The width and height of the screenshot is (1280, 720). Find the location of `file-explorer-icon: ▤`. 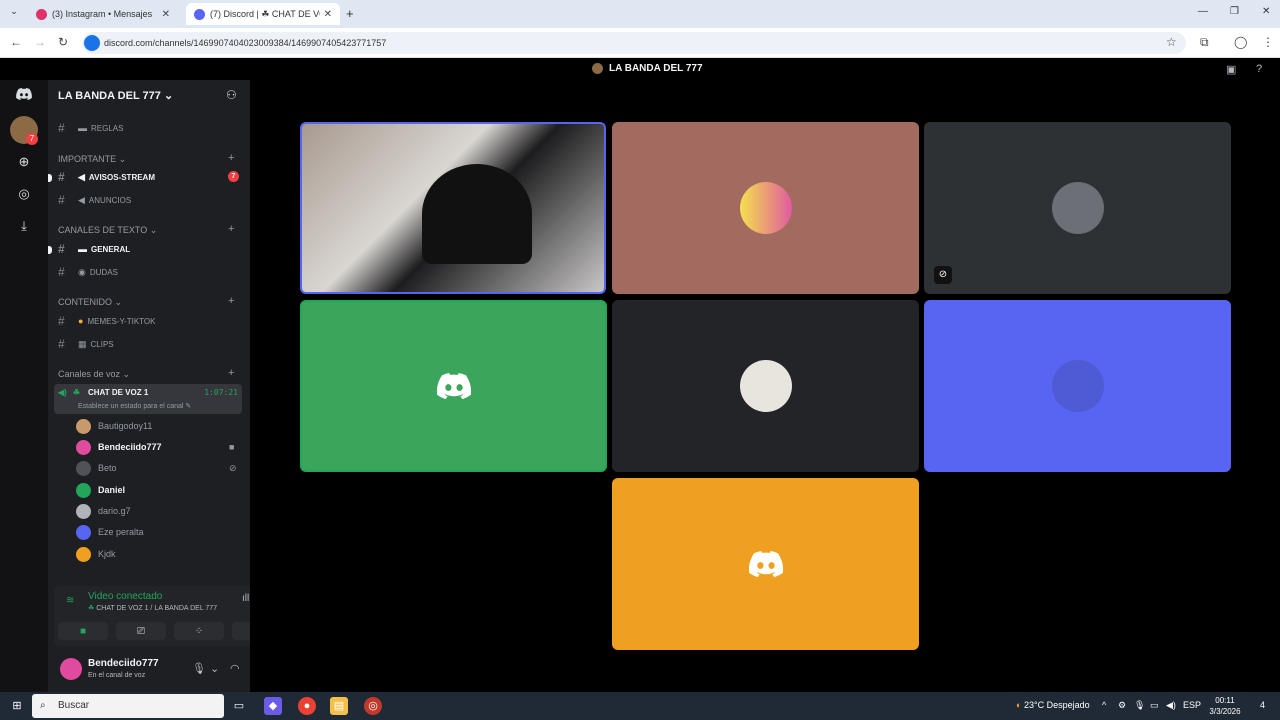

file-explorer-icon: ▤ is located at coordinates (339, 706).